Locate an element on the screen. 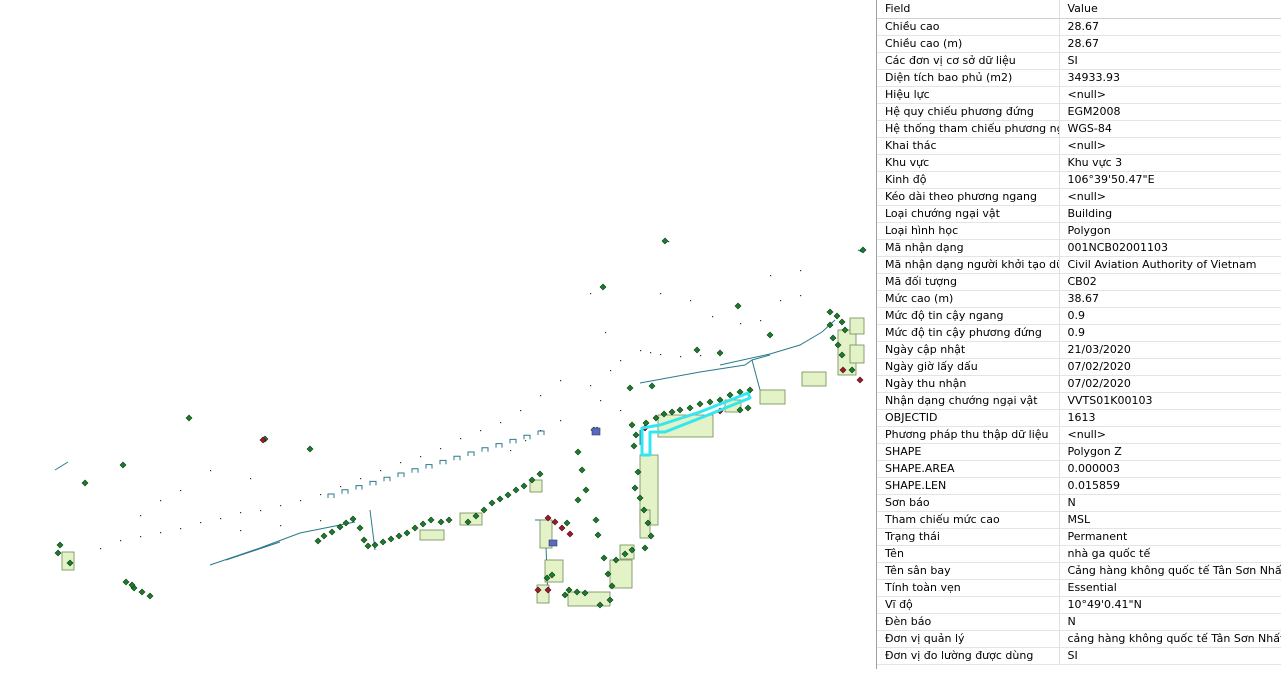 Image resolution: width=1281 pixels, height=673 pixels. attribute-row: OBJECTID 1613 is located at coordinates (1079, 418).